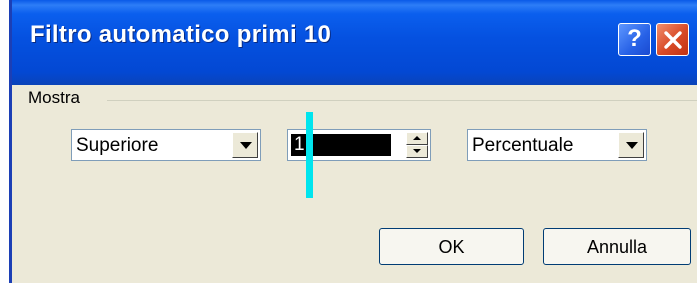  I want to click on group-label-mostra: Mostra, so click(54, 97).